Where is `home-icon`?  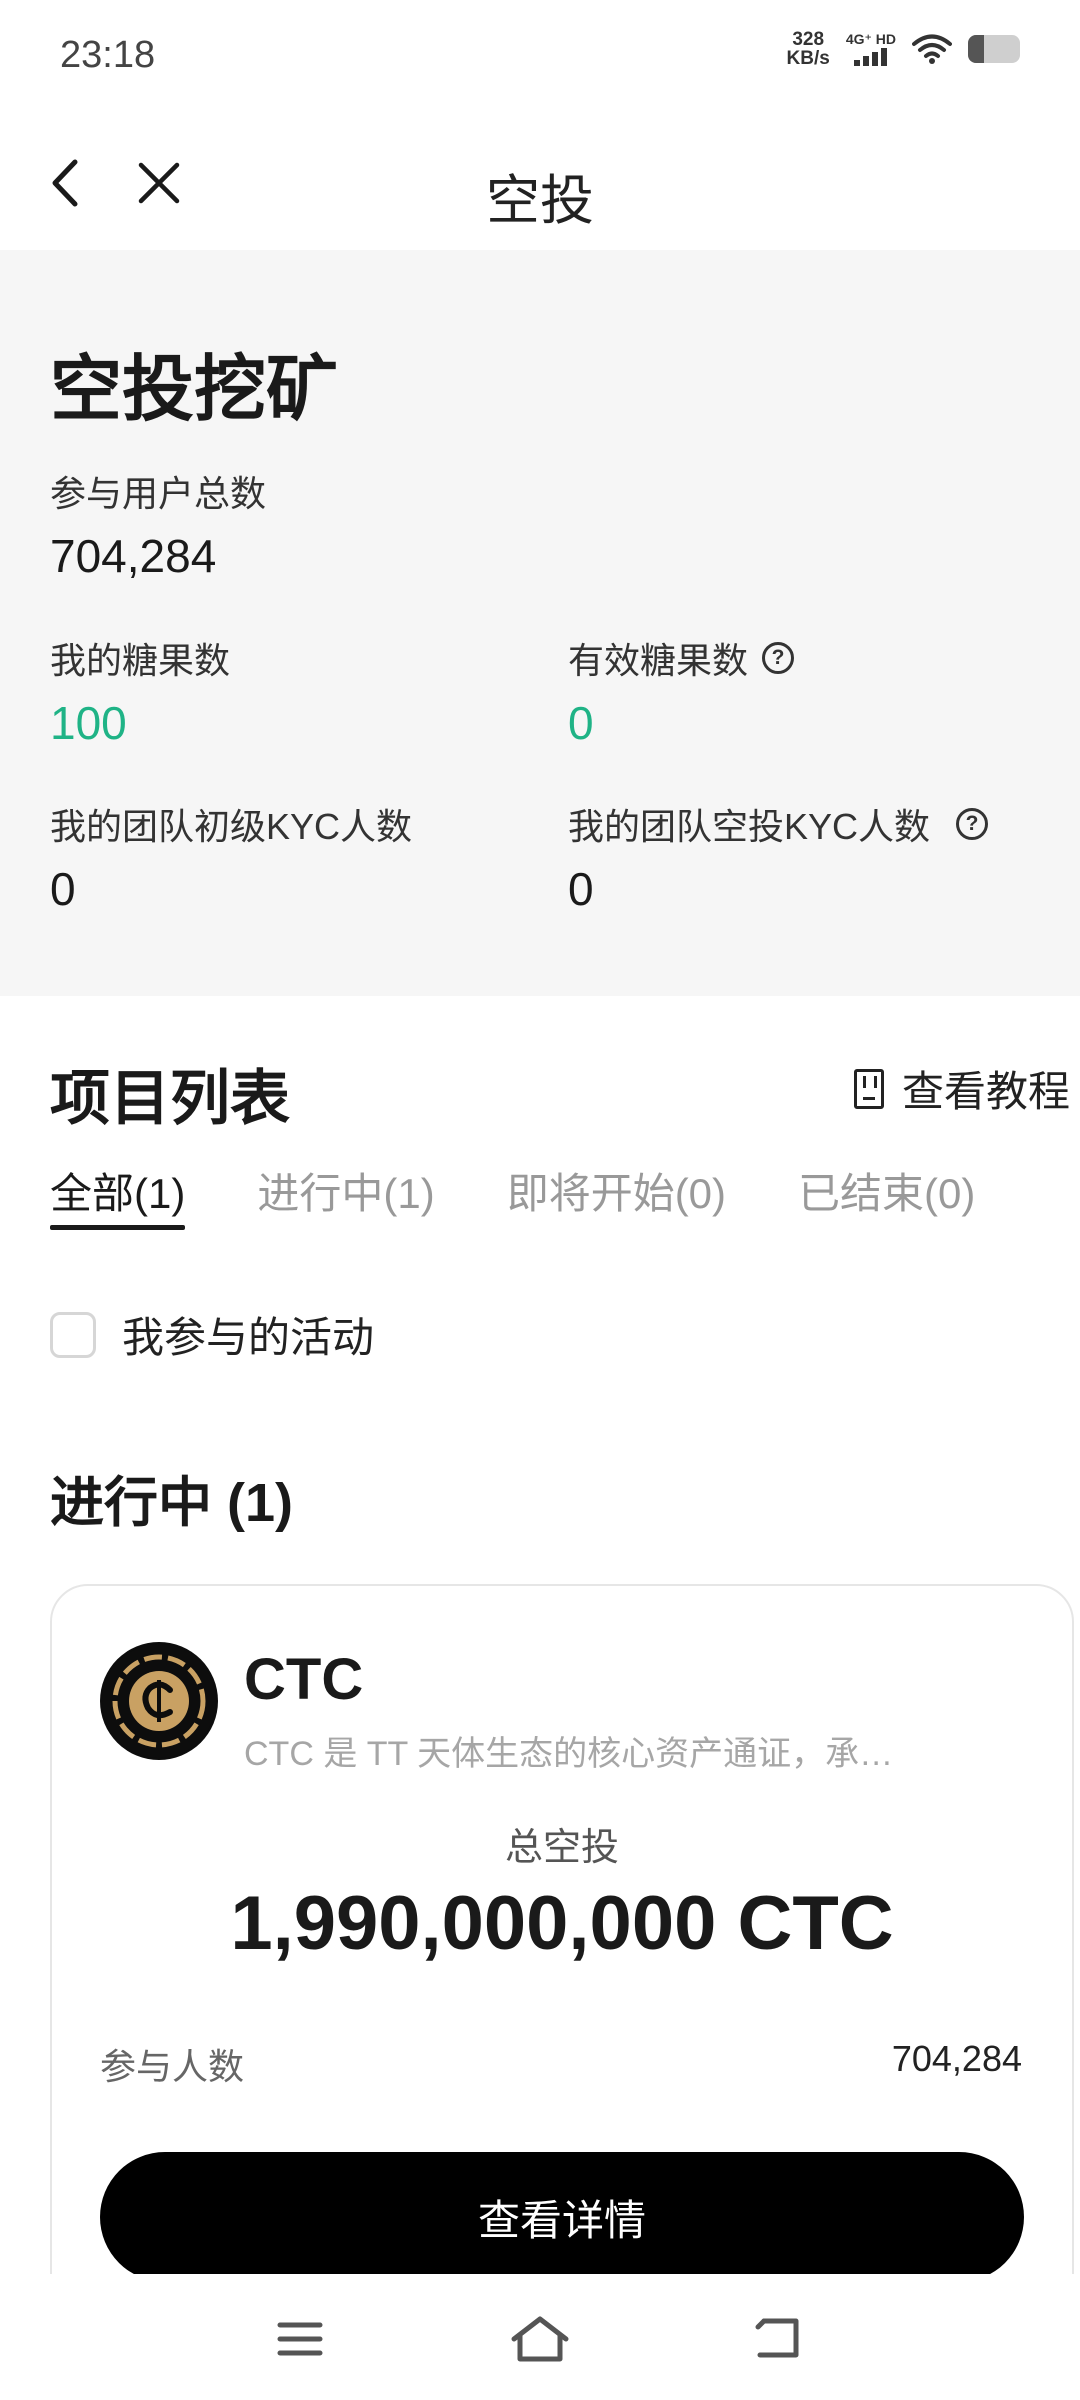 home-icon is located at coordinates (540, 2339).